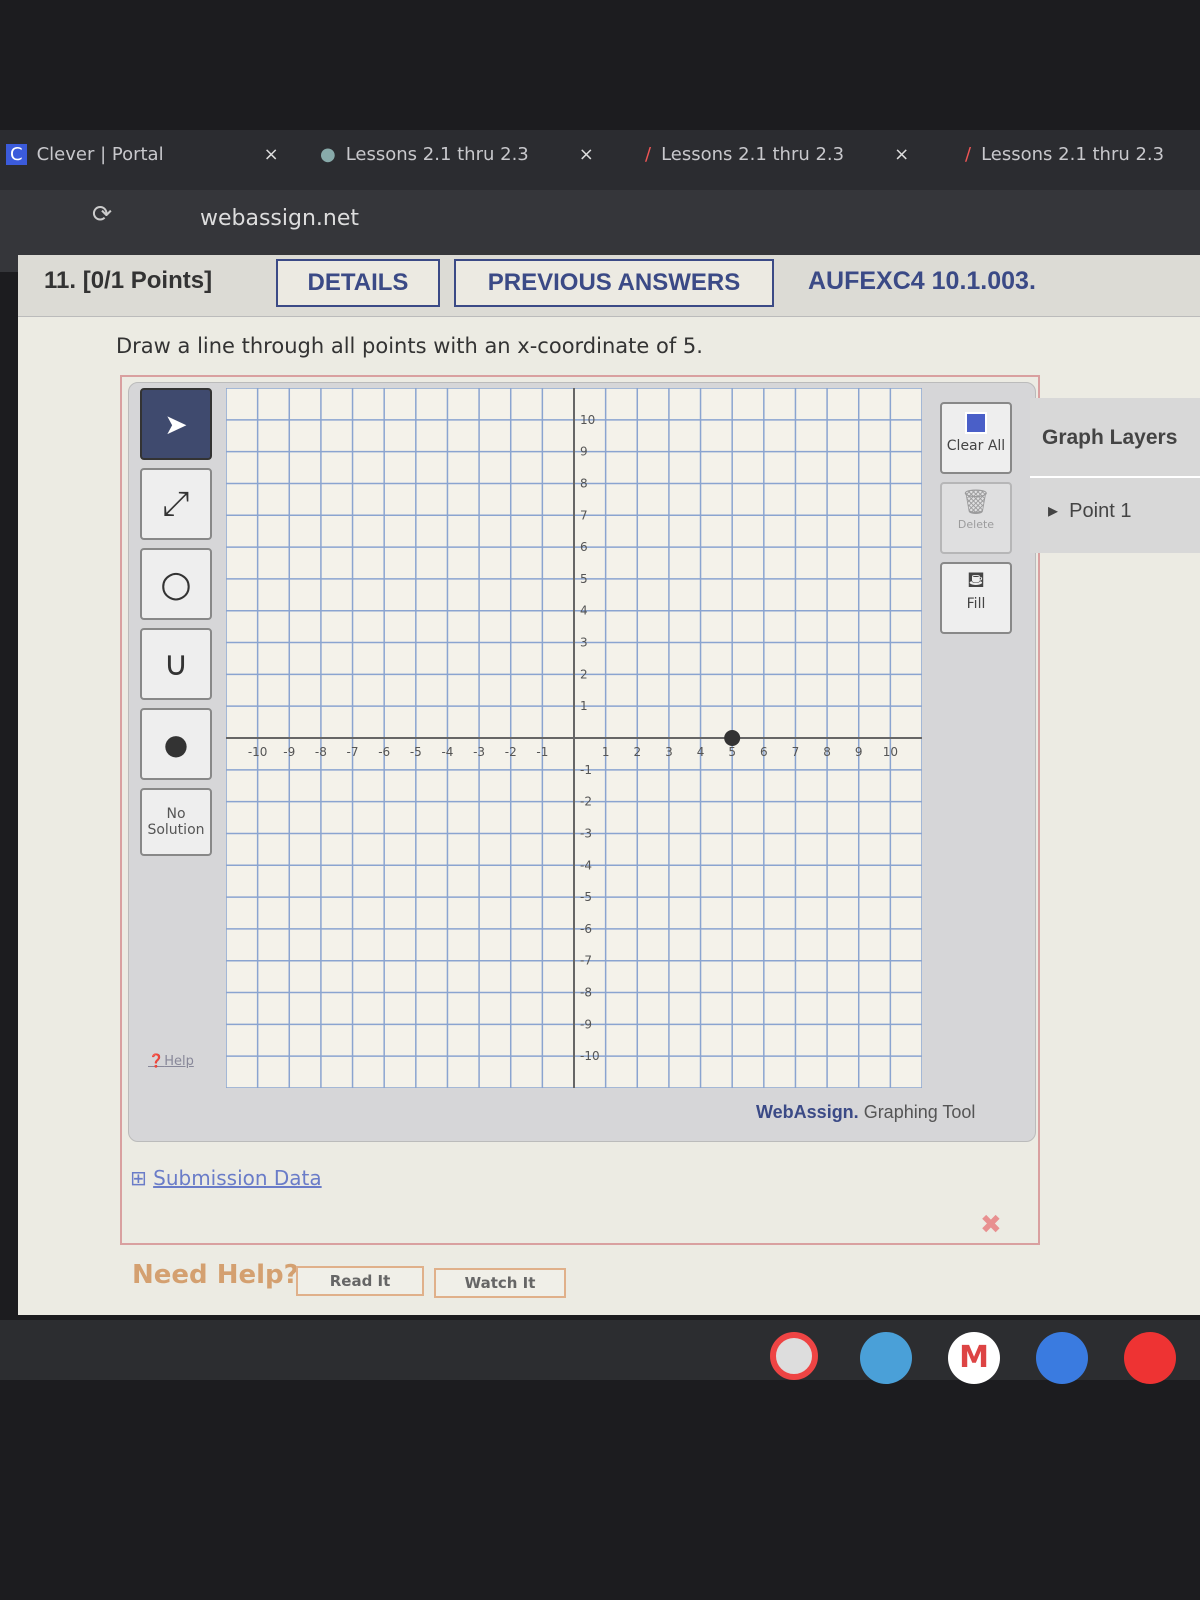  I want to click on x-tick-label: -3, so click(479, 752).